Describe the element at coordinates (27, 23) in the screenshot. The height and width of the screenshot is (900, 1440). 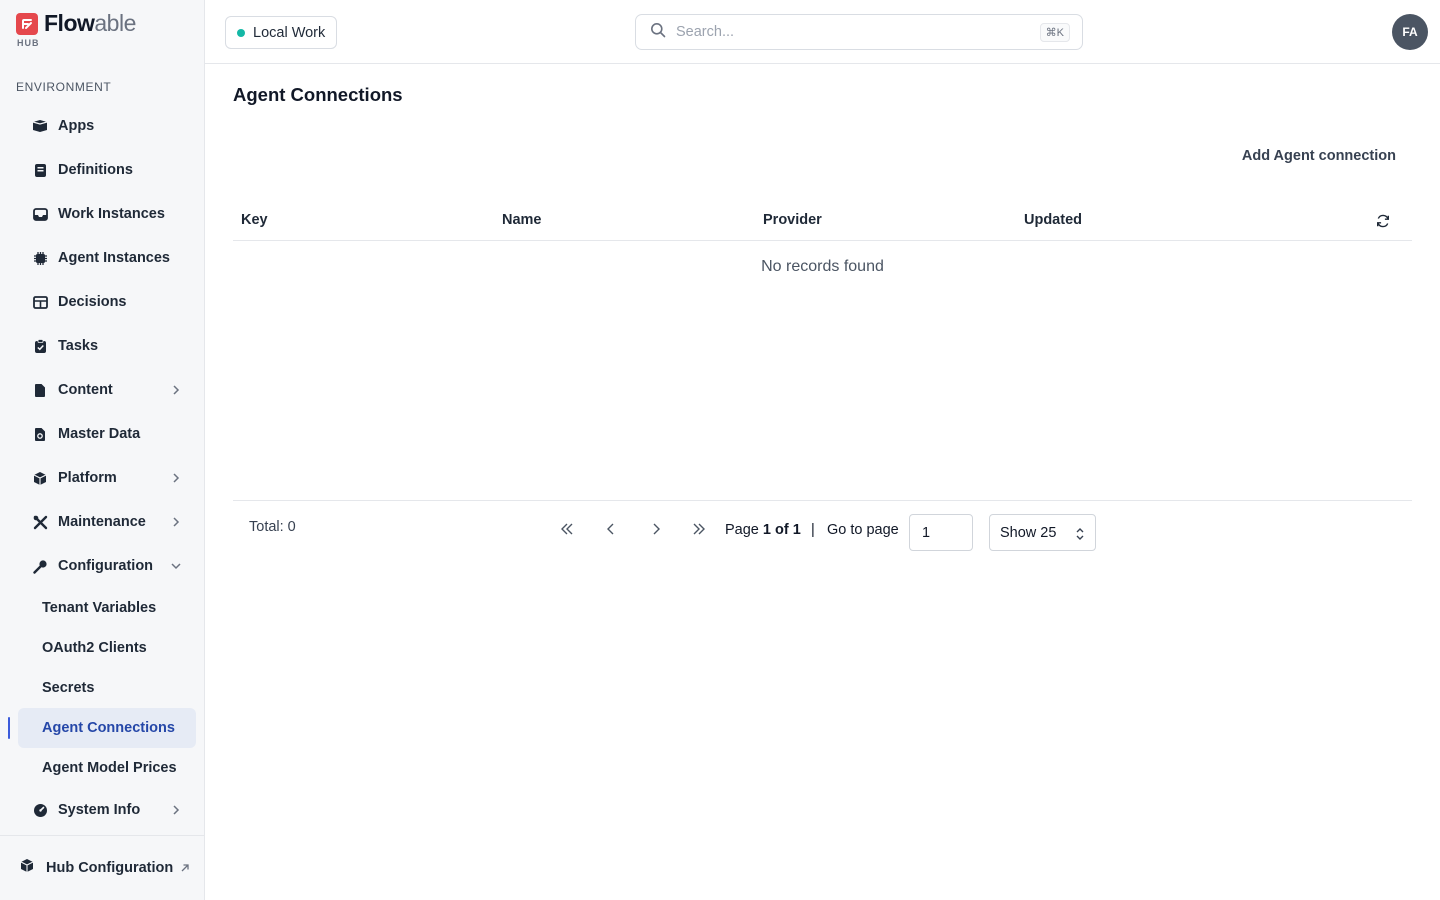
I see `flowable-logo-icon` at that location.